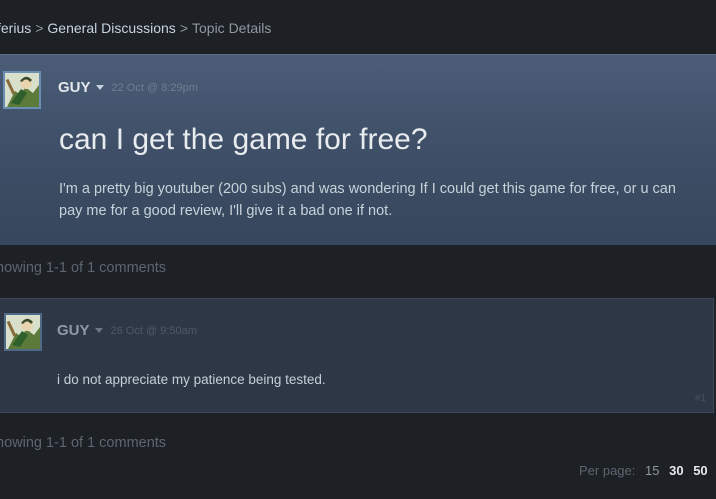 The image size is (716, 499). What do you see at coordinates (700, 398) in the screenshot?
I see `comment-index-link: #1` at bounding box center [700, 398].